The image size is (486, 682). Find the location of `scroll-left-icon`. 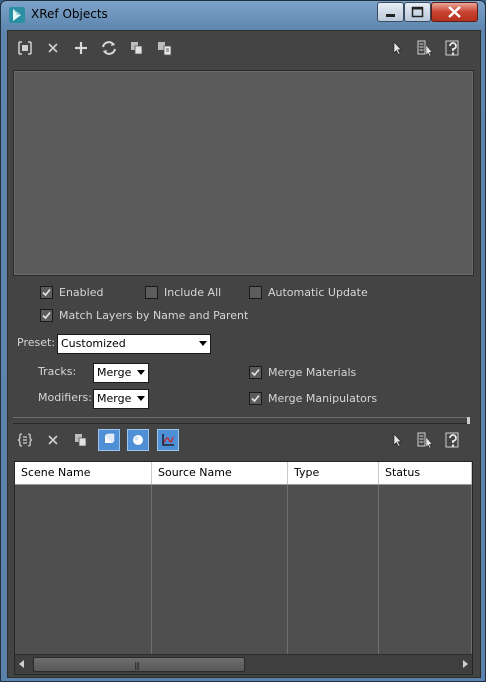

scroll-left-icon is located at coordinates (21, 664).